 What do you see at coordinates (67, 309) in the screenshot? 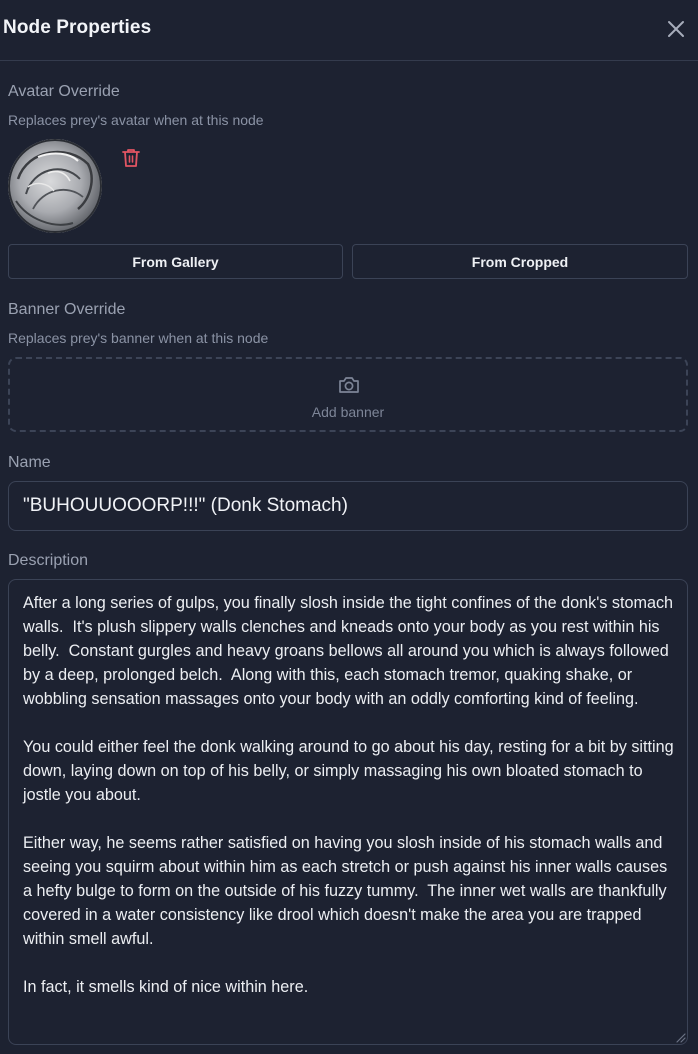
I see `banner-override-label: Banner Override` at bounding box center [67, 309].